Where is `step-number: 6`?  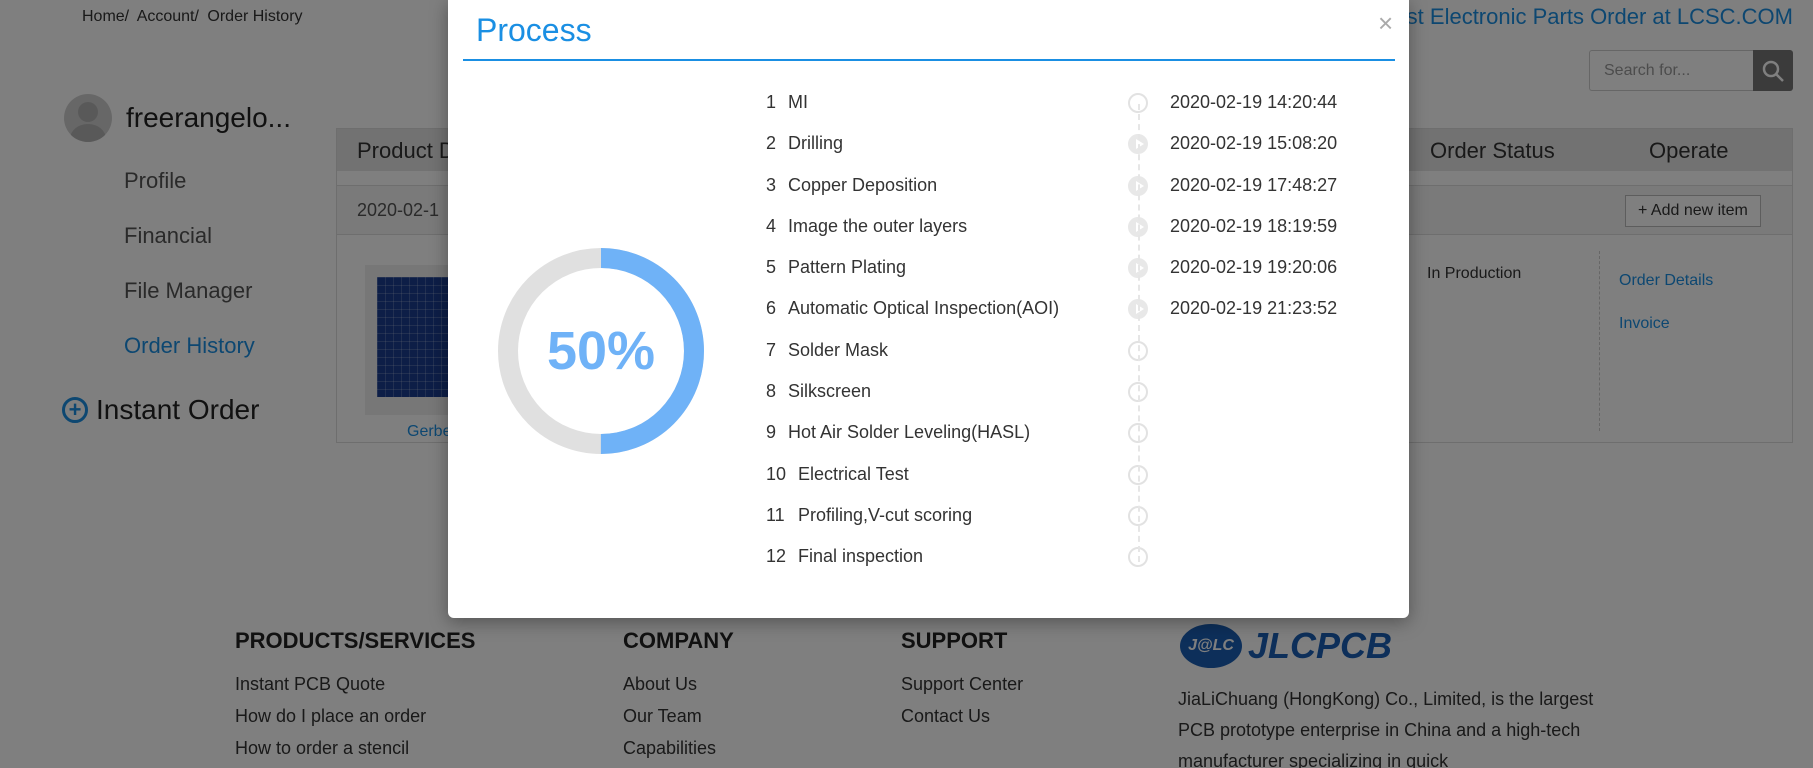 step-number: 6 is located at coordinates (771, 308).